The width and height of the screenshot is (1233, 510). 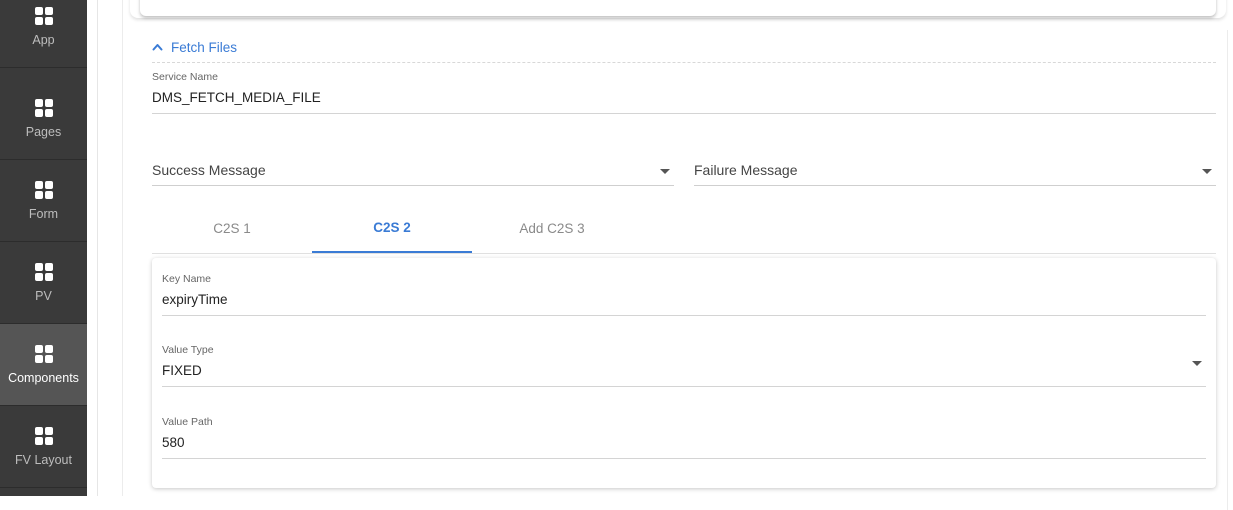 What do you see at coordinates (182, 370) in the screenshot?
I see `value-type-select: FIXED` at bounding box center [182, 370].